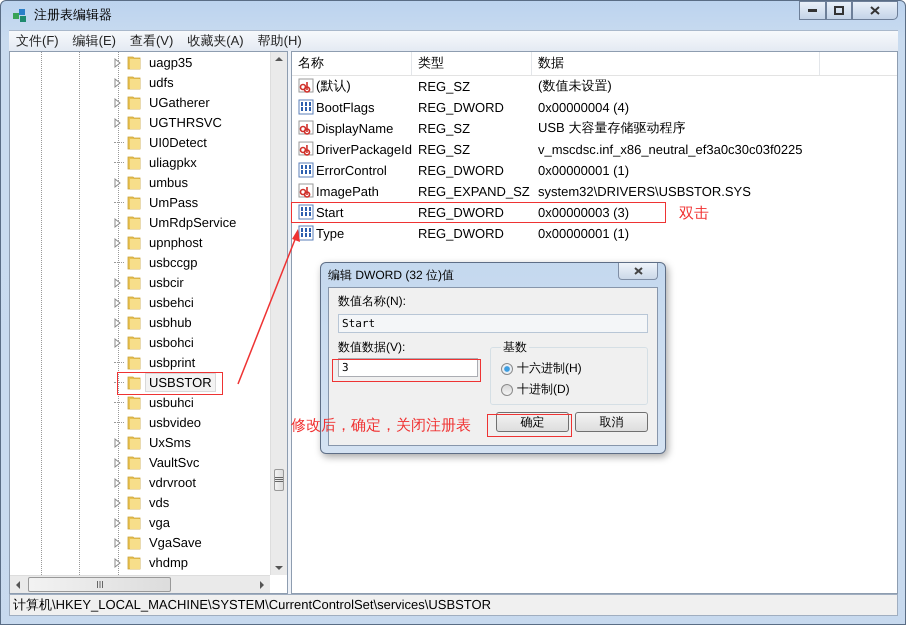 The image size is (906, 625). Describe the element at coordinates (171, 402) in the screenshot. I see `tree-item: usbuhci` at that location.